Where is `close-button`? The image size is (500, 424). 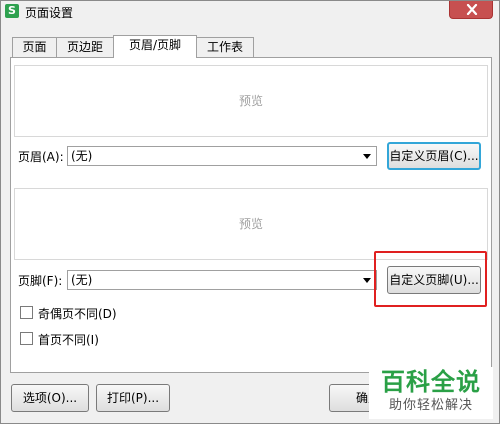 close-button is located at coordinates (471, 10).